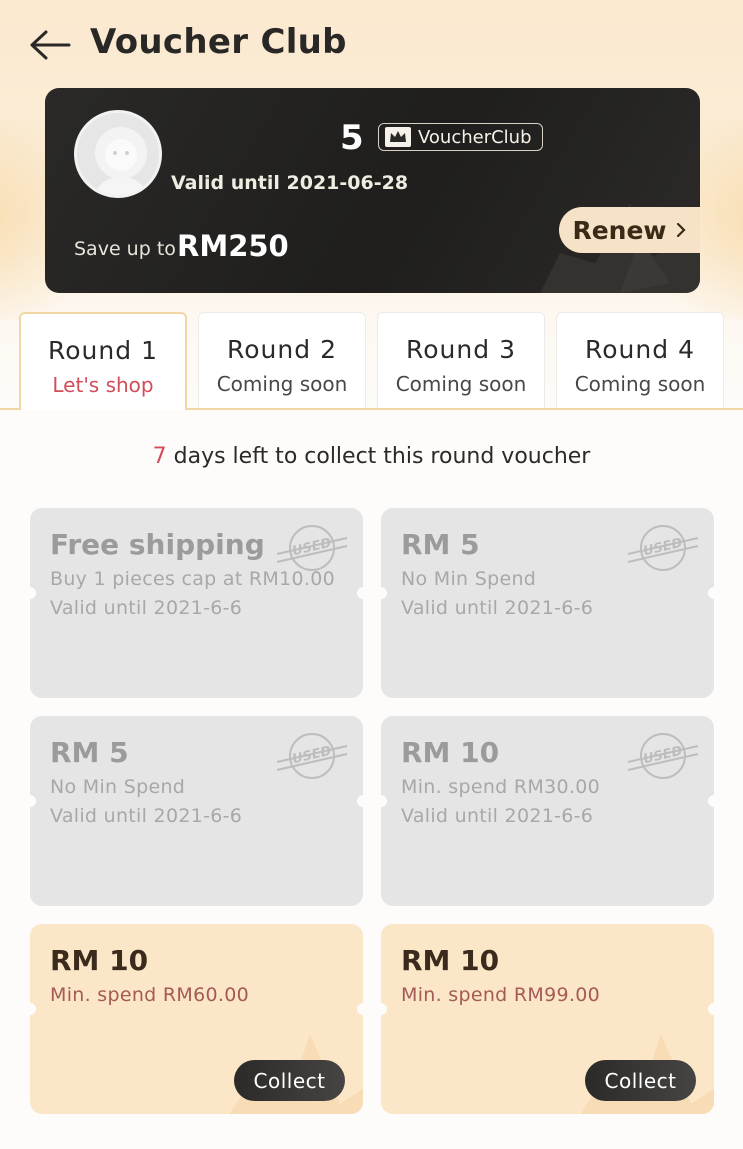 This screenshot has width=743, height=1149. I want to click on tab-round-4: Round 4 Coming soon, so click(640, 360).